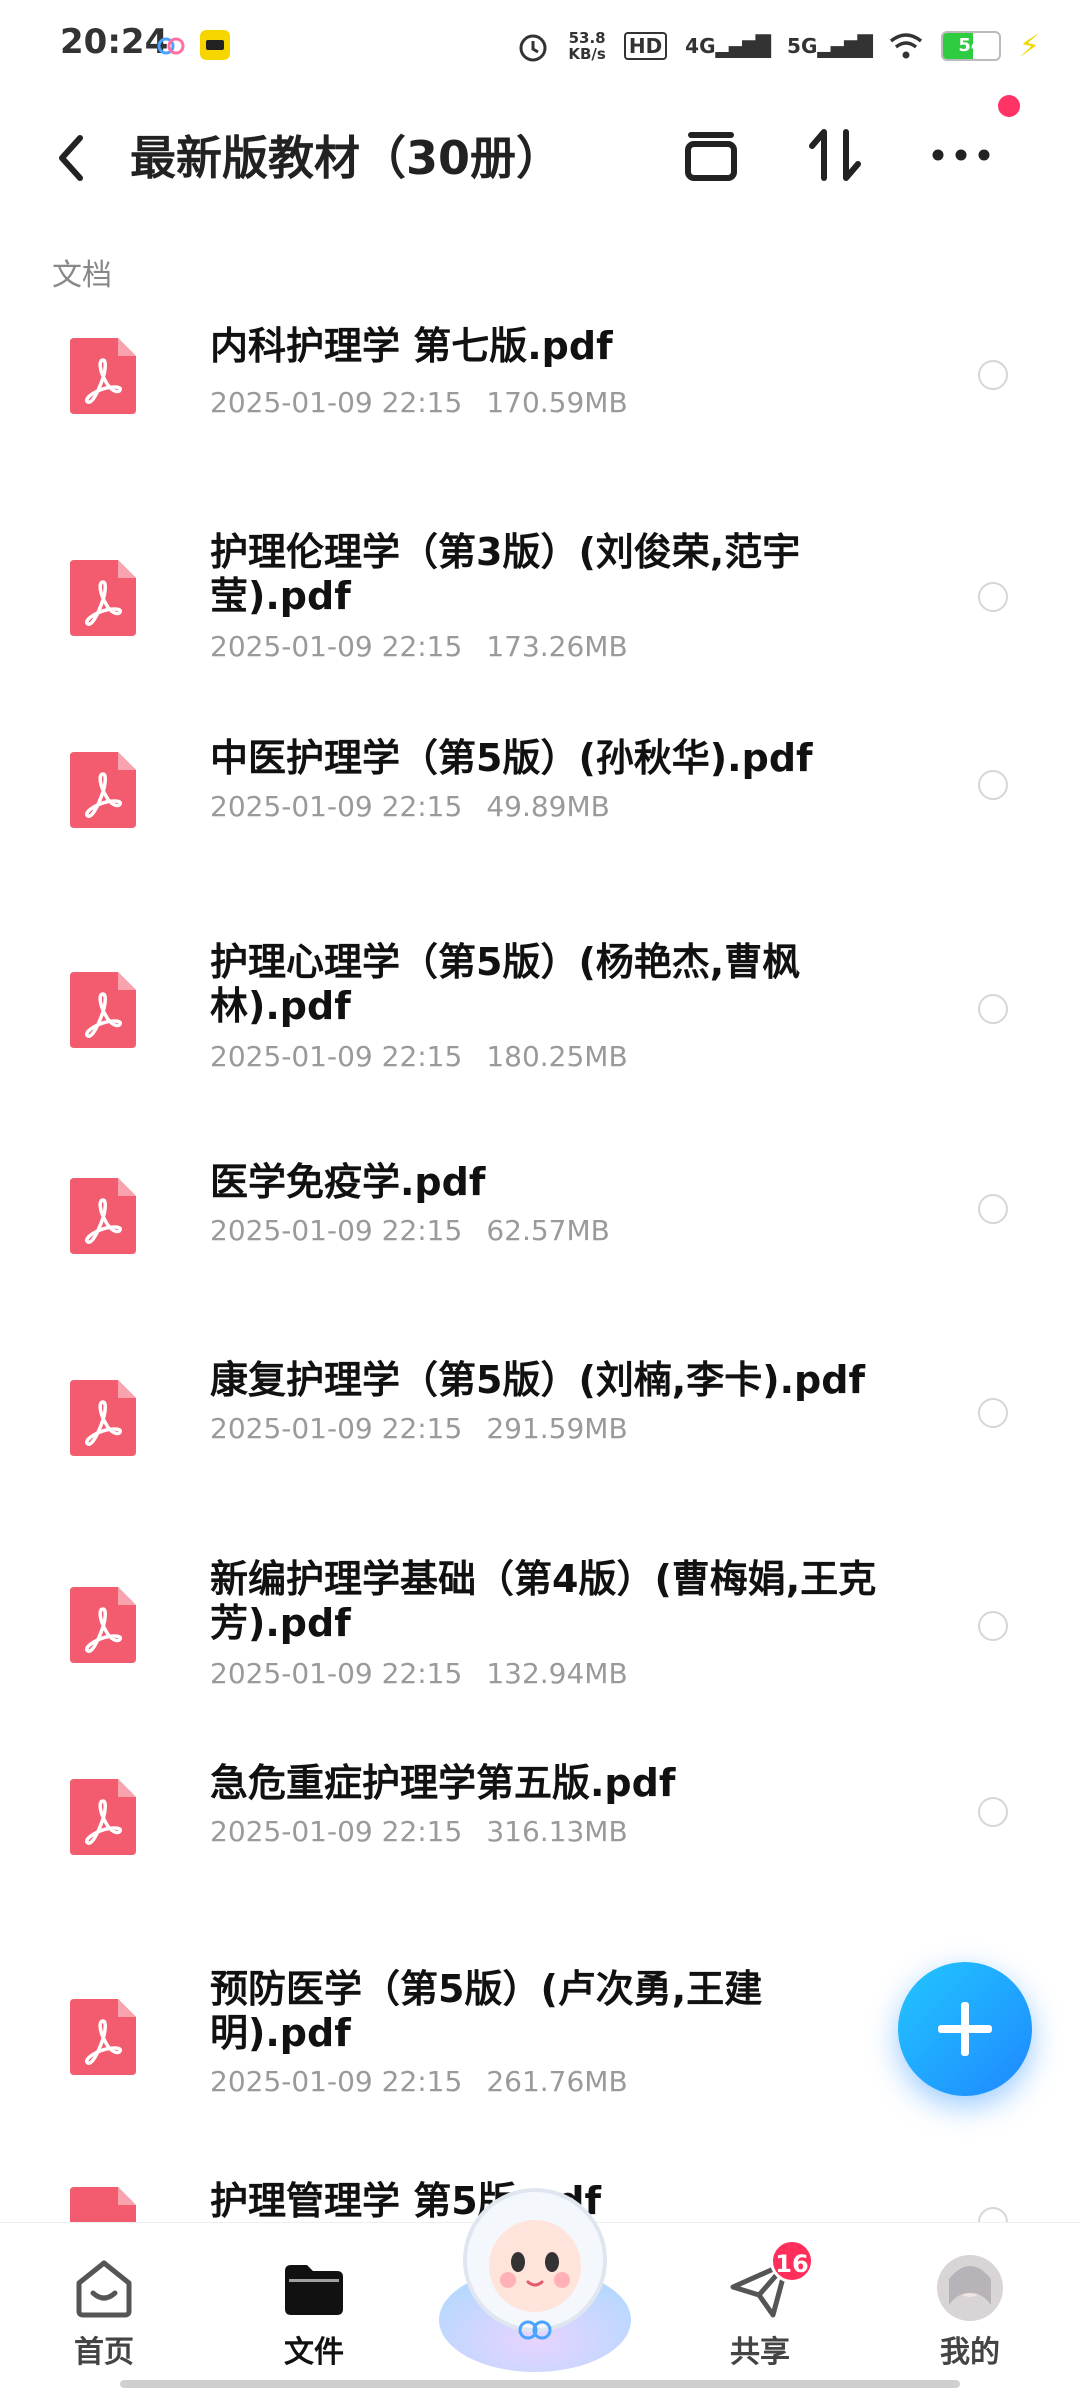  I want to click on file-meta: 2025-01-09 22:15 132.94MB, so click(419, 1673).